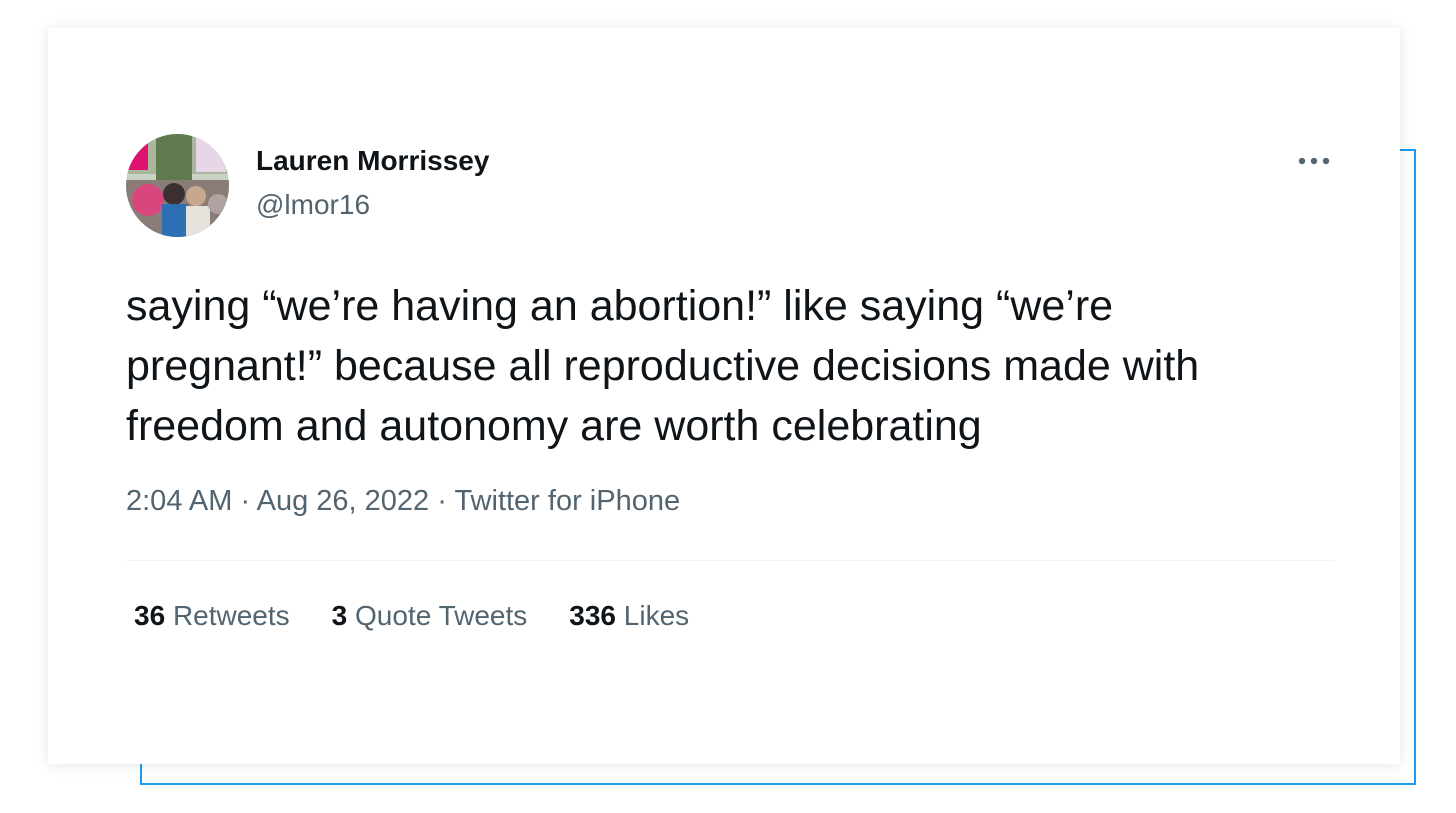  I want to click on retweets-count: 36, so click(150, 615).